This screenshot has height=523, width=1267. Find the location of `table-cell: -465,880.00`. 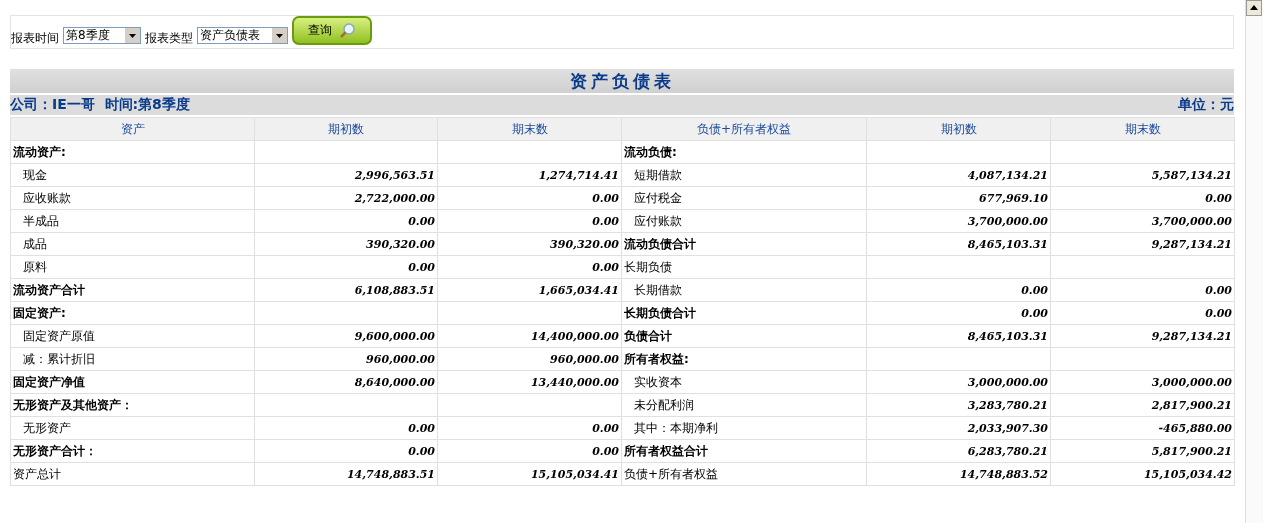

table-cell: -465,880.00 is located at coordinates (1142, 428).